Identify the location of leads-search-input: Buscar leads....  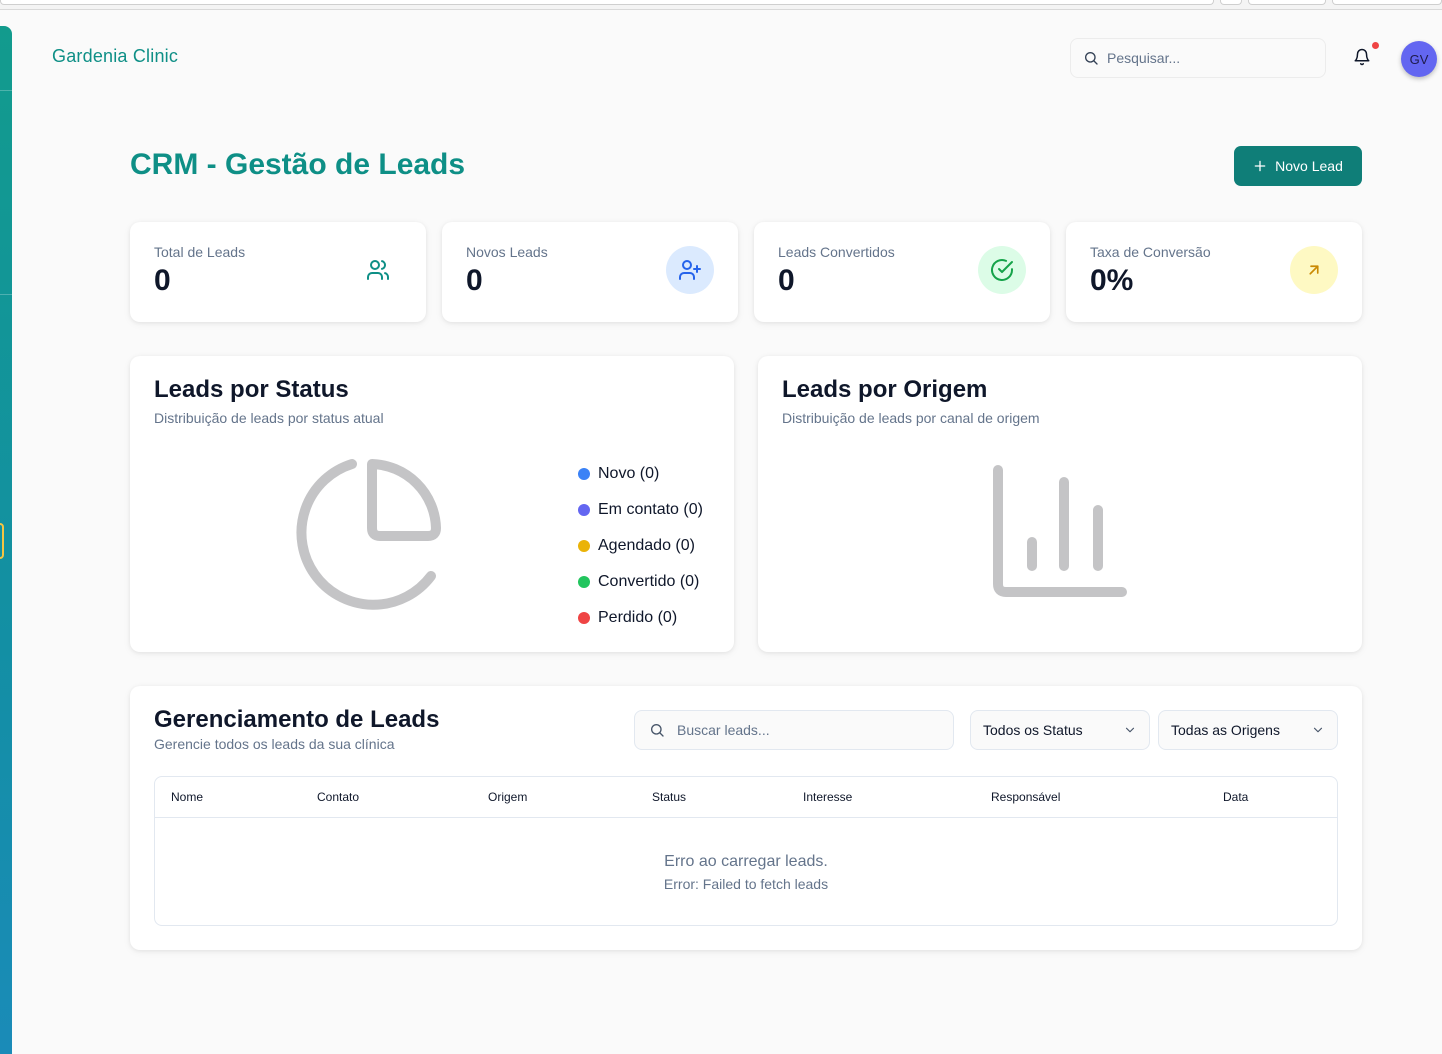
(794, 730).